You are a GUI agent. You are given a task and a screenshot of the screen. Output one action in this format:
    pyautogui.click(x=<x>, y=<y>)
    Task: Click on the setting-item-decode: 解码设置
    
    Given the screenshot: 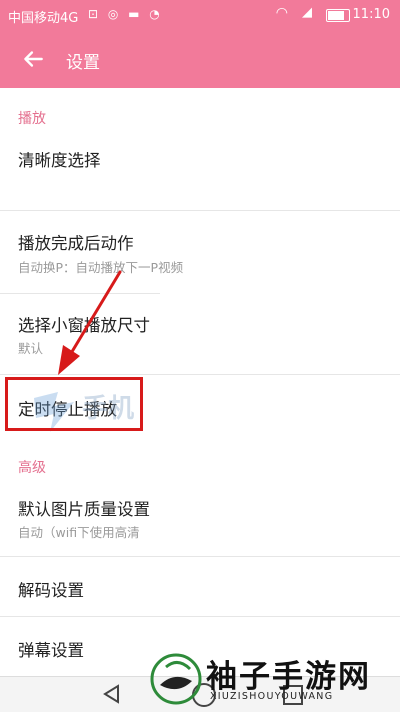 What is the action you would take?
    pyautogui.click(x=200, y=587)
    